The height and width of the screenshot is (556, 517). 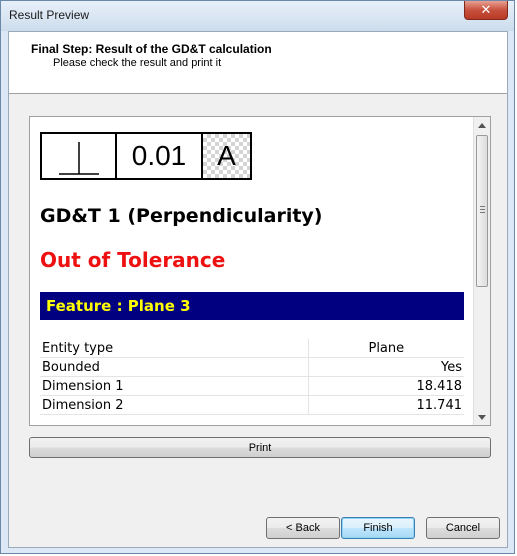 I want to click on property-value: Yes, so click(x=385, y=367).